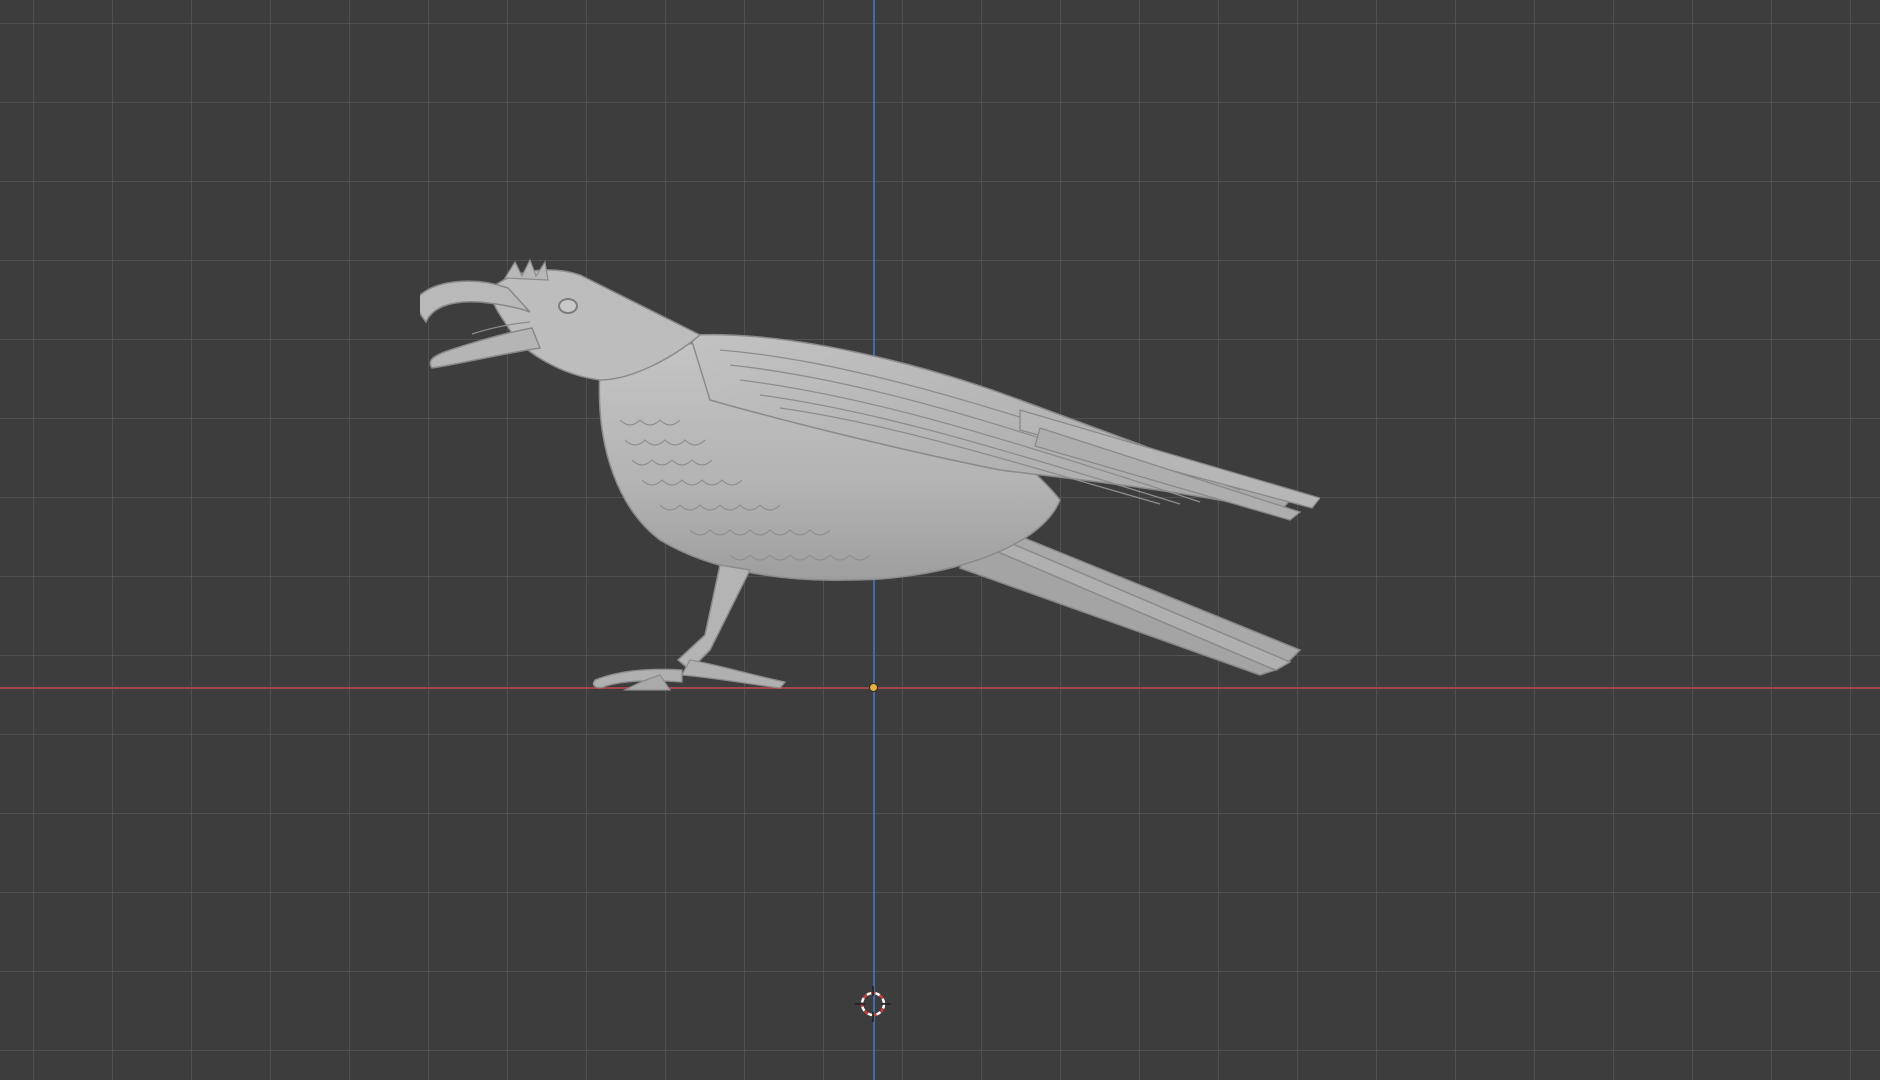 The image size is (1880, 1080). I want to click on raven-crest, so click(526, 269).